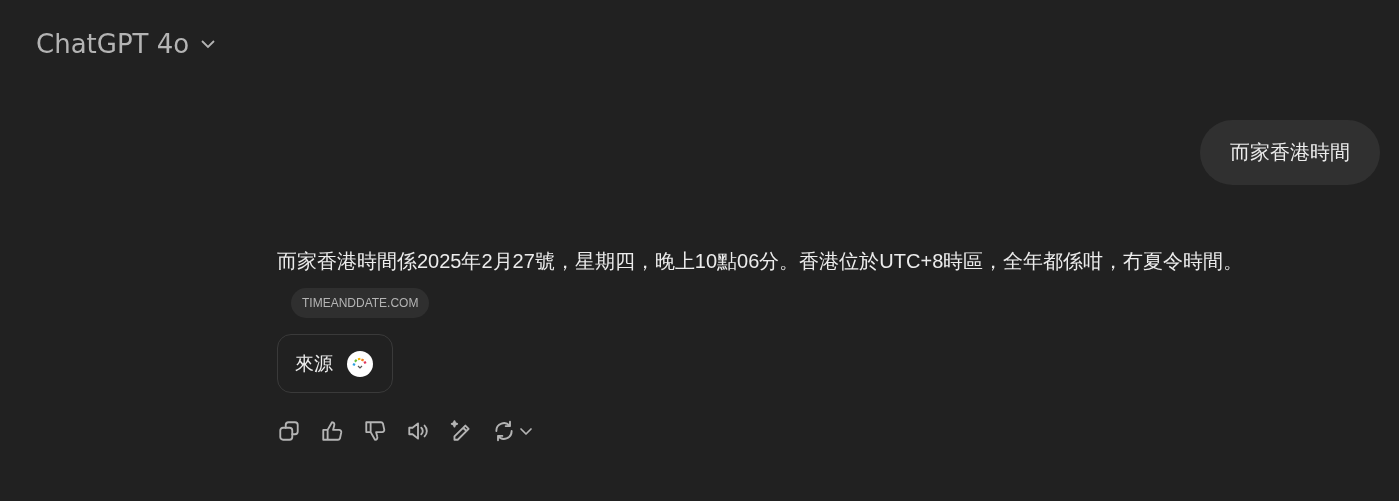 The width and height of the screenshot is (1399, 501). What do you see at coordinates (335, 363) in the screenshot?
I see `sources-button: 來源` at bounding box center [335, 363].